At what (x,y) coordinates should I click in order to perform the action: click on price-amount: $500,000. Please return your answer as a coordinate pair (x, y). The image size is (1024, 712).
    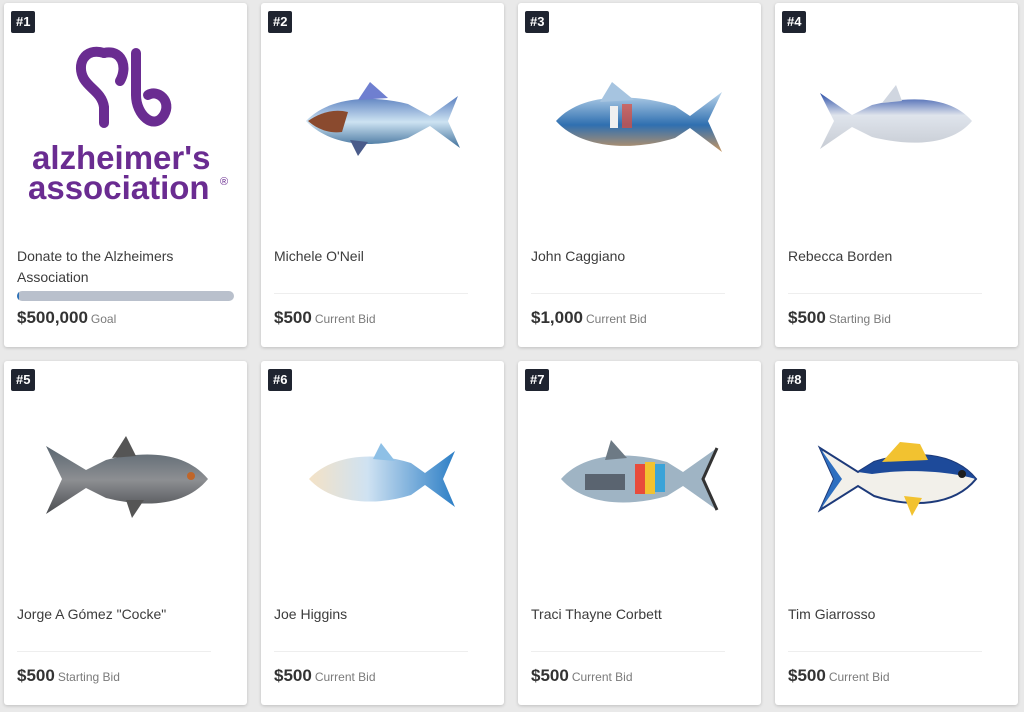
    Looking at the image, I should click on (52, 317).